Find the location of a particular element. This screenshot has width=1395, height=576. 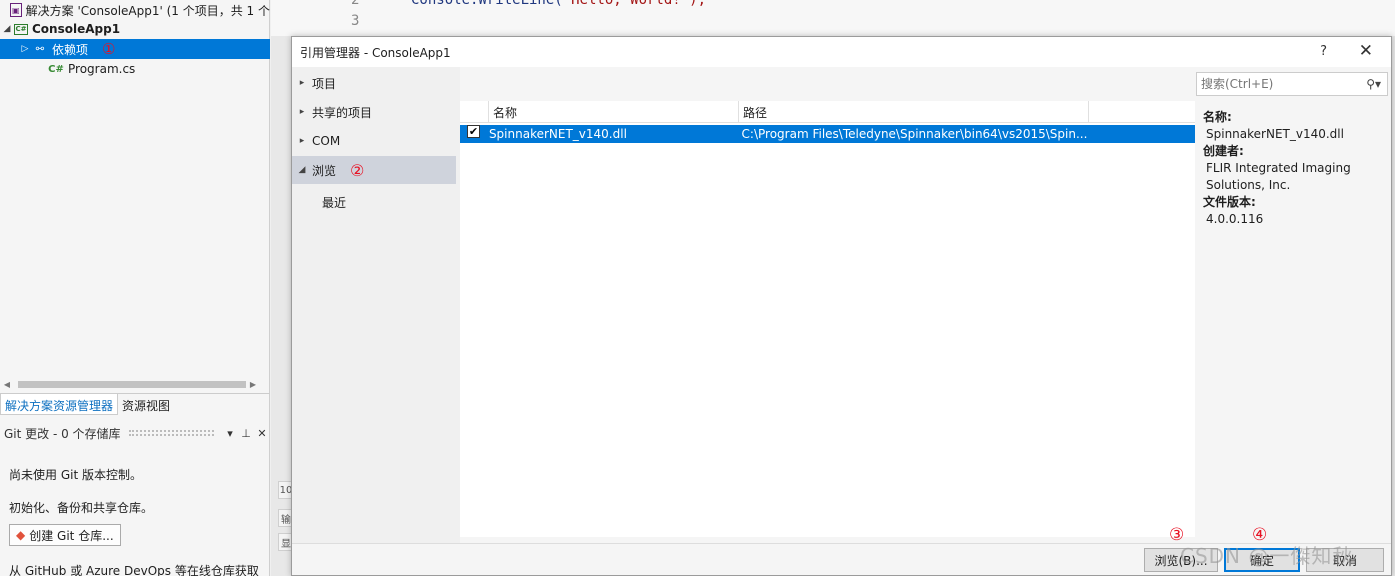

git-header-title: Git 更改 - 0 个存储库 is located at coordinates (62, 433).